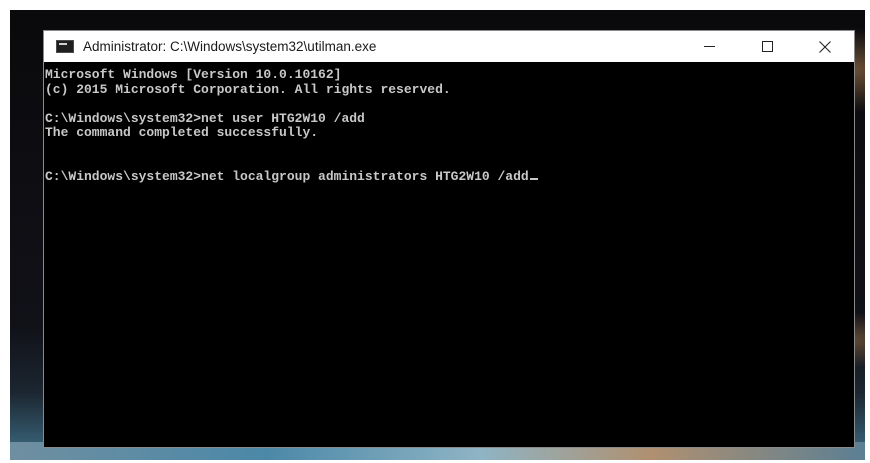 The image size is (870, 463). I want to click on close-icon, so click(825, 46).